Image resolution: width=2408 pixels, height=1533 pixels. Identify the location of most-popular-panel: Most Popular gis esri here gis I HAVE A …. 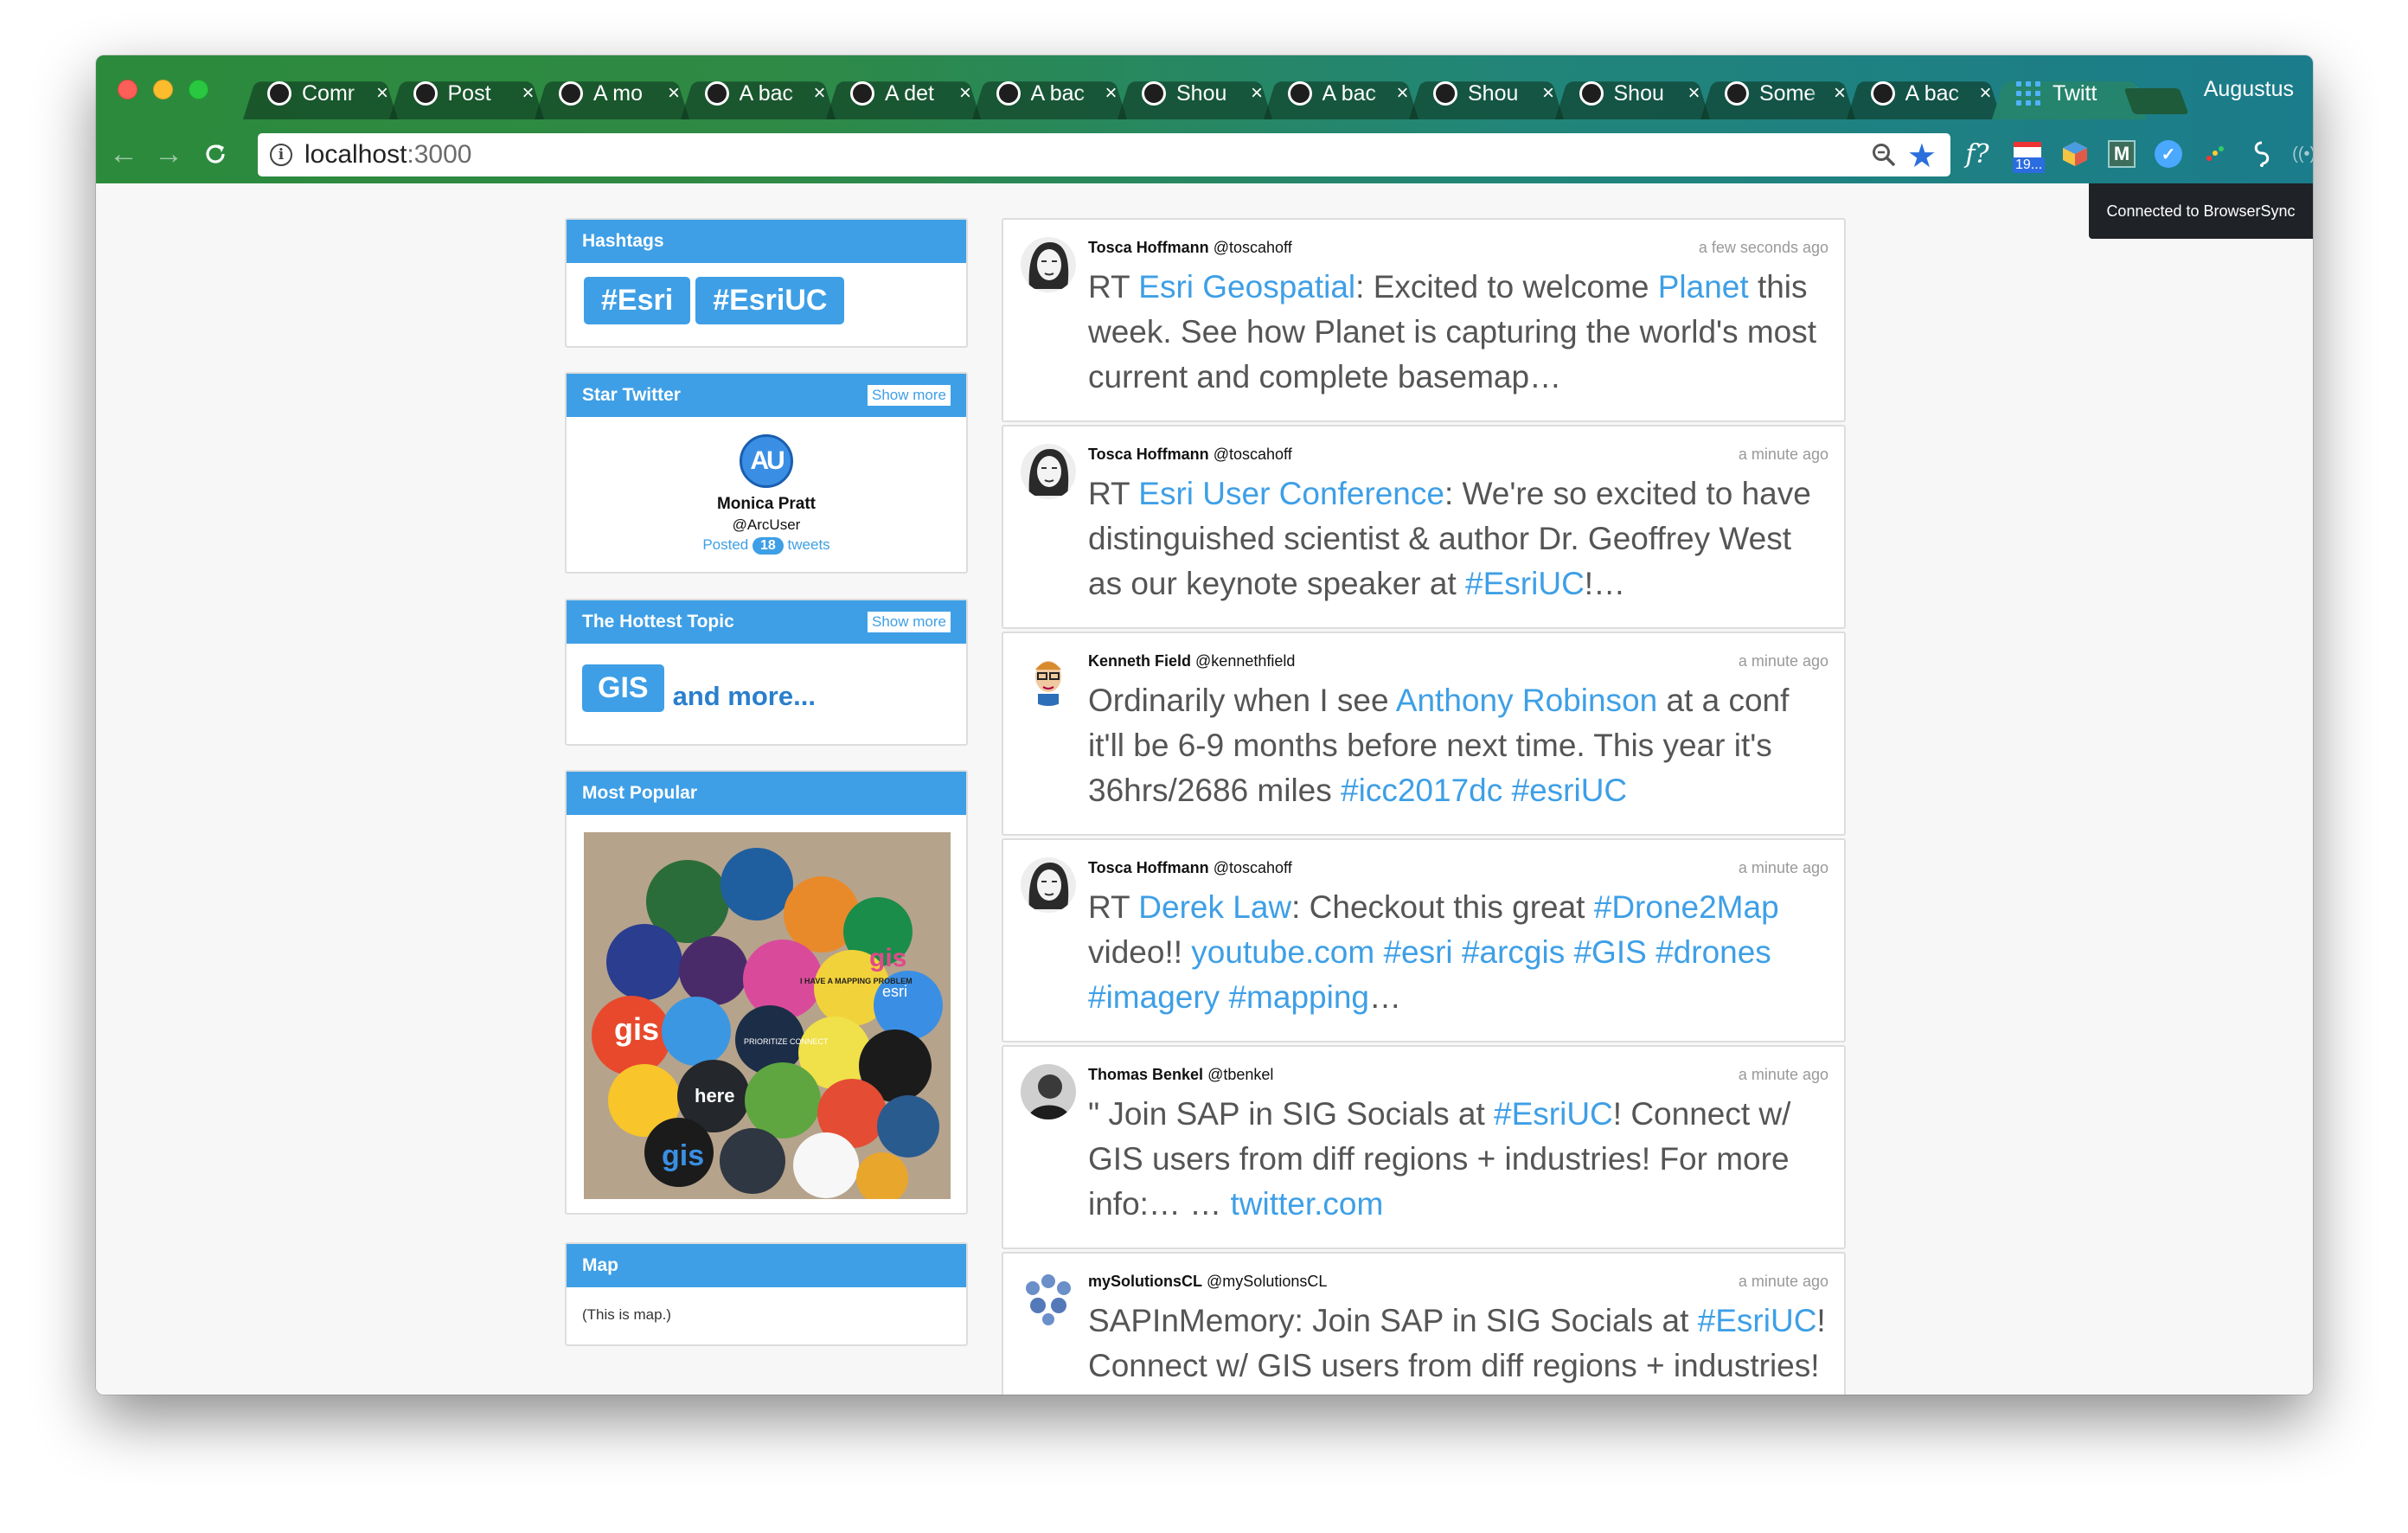
(766, 992).